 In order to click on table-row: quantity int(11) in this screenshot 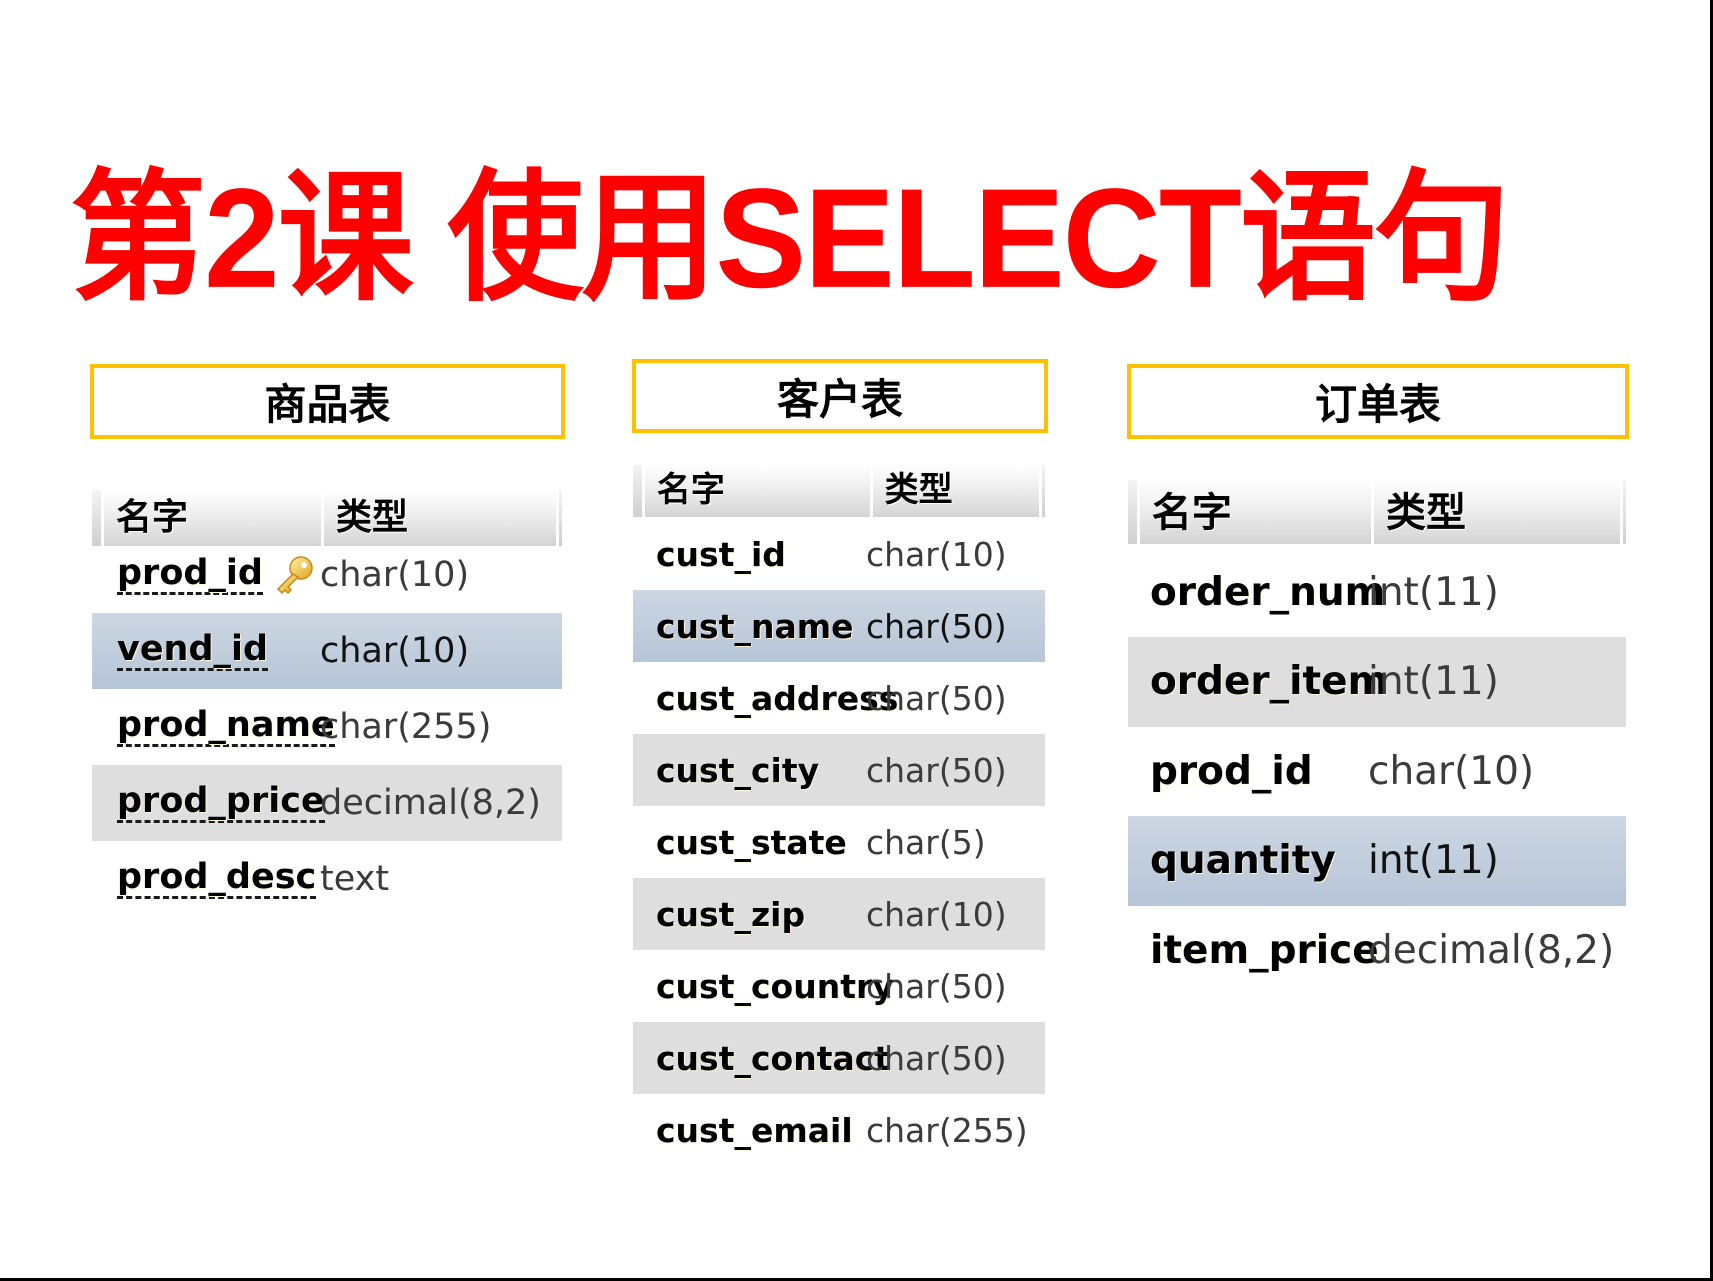, I will do `click(1377, 860)`.